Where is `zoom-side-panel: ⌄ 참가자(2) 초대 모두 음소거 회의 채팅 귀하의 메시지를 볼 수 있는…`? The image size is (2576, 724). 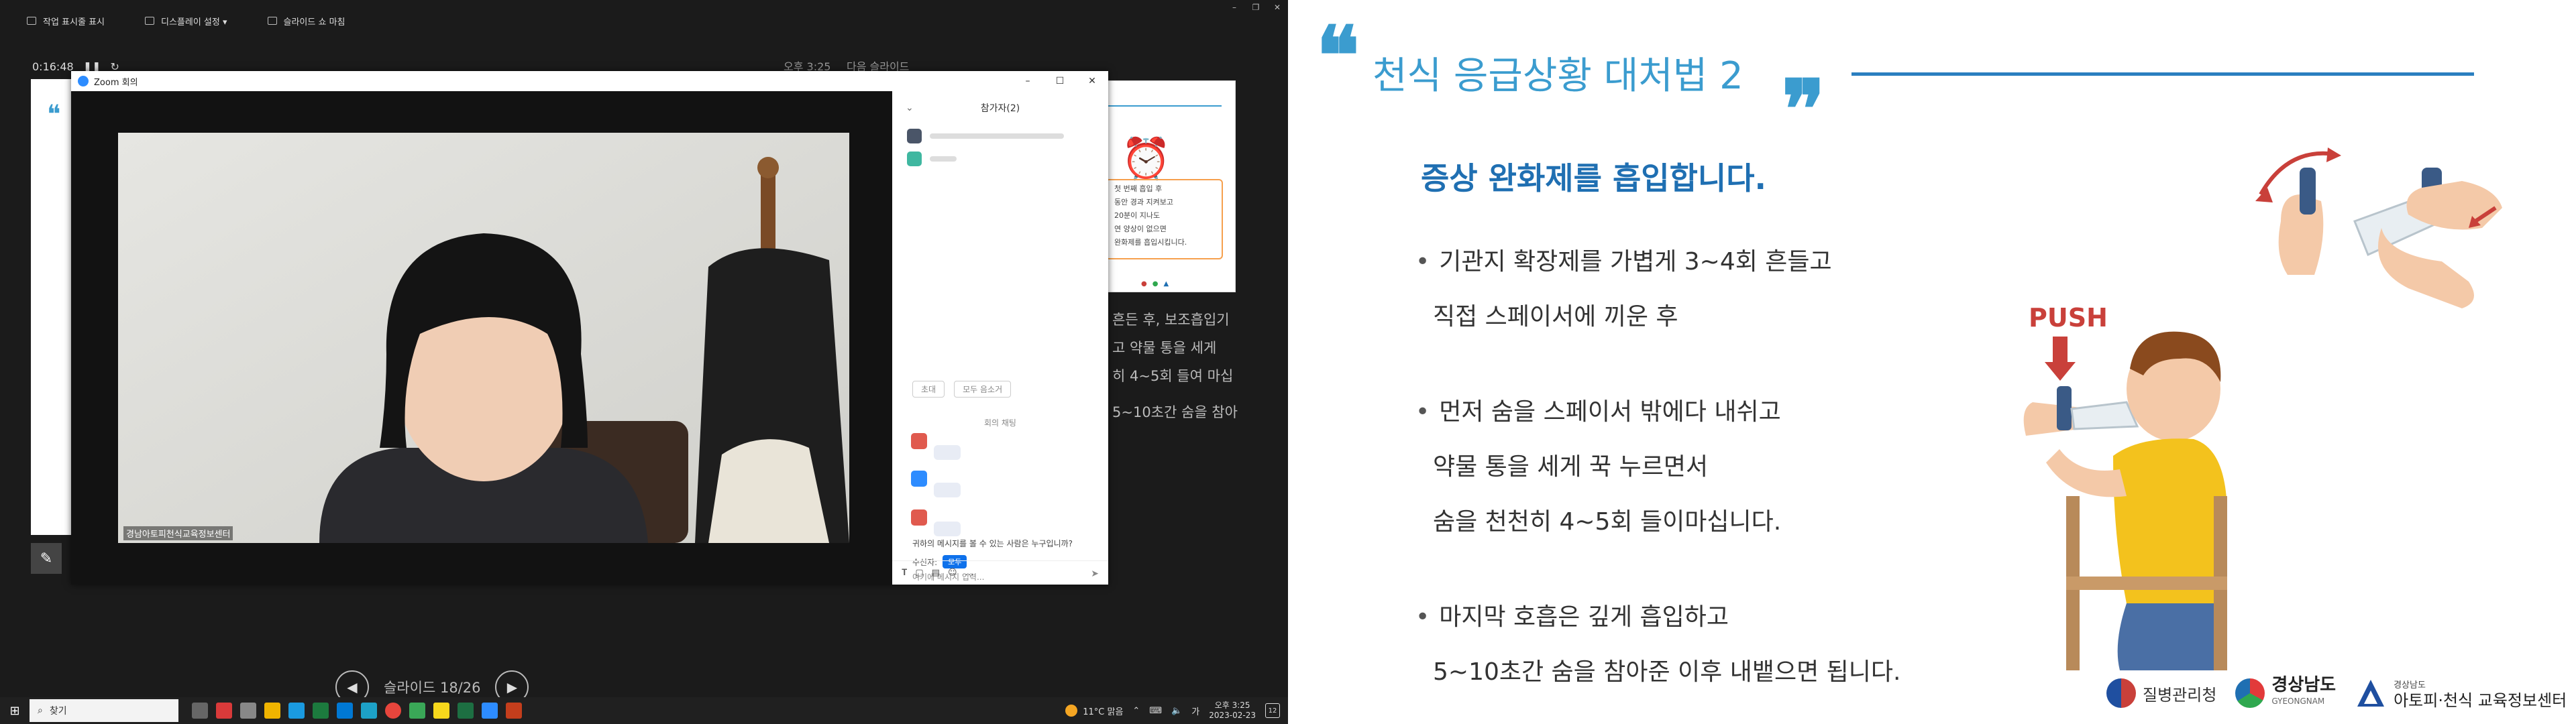
zoom-side-panel: ⌄ 참가자(2) 초대 모두 음소거 회의 채팅 귀하의 메시지를 볼 수 있는… is located at coordinates (1000, 338).